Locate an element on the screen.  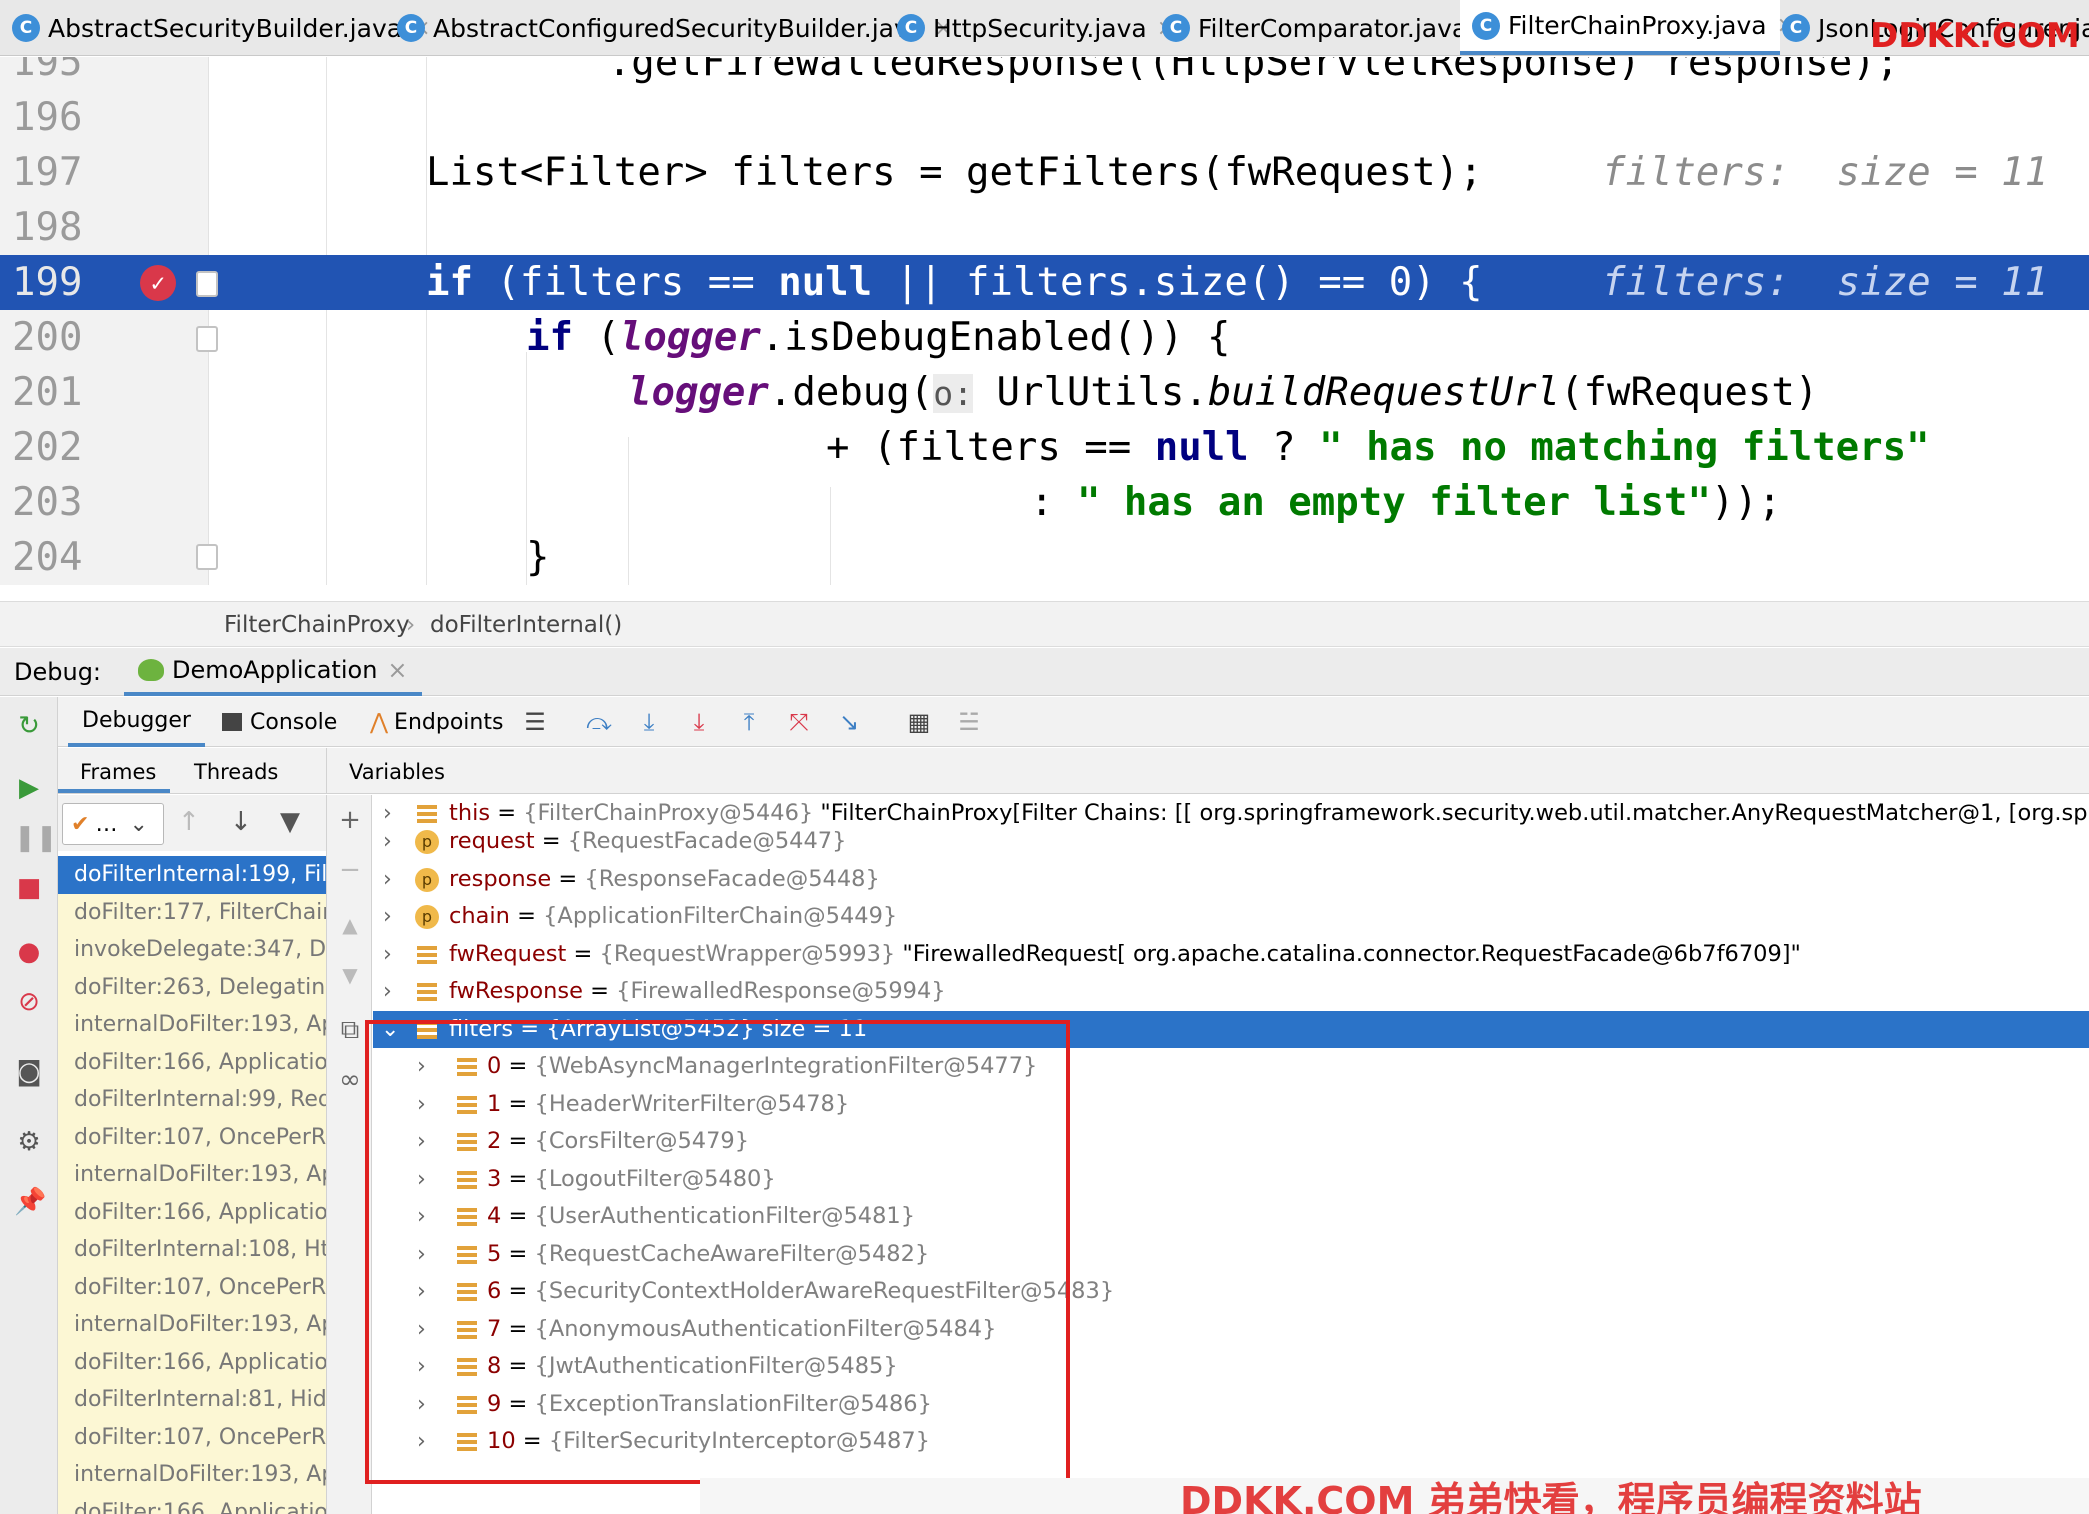
glasses-icon: ∞ is located at coordinates (350, 1080).